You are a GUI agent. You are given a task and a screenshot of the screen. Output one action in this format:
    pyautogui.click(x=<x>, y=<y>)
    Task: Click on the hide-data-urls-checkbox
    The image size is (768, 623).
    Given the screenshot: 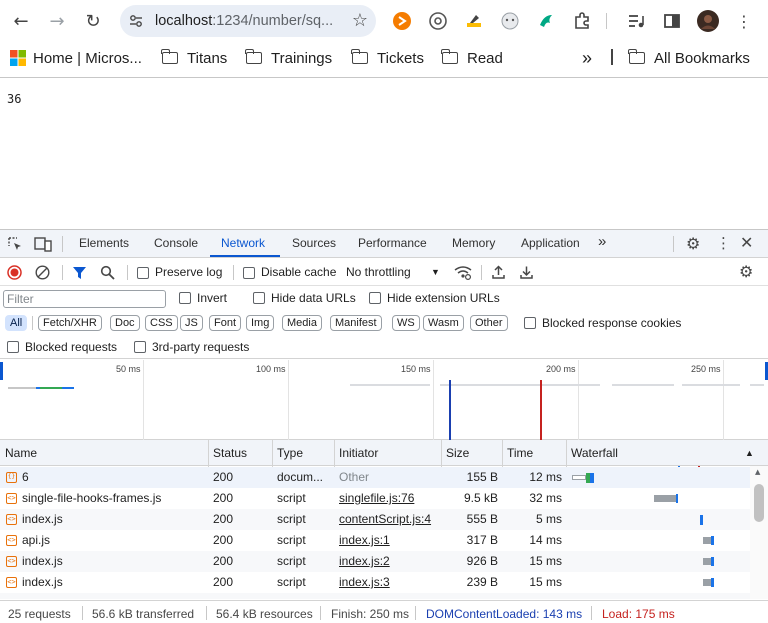 What is the action you would take?
    pyautogui.click(x=259, y=298)
    